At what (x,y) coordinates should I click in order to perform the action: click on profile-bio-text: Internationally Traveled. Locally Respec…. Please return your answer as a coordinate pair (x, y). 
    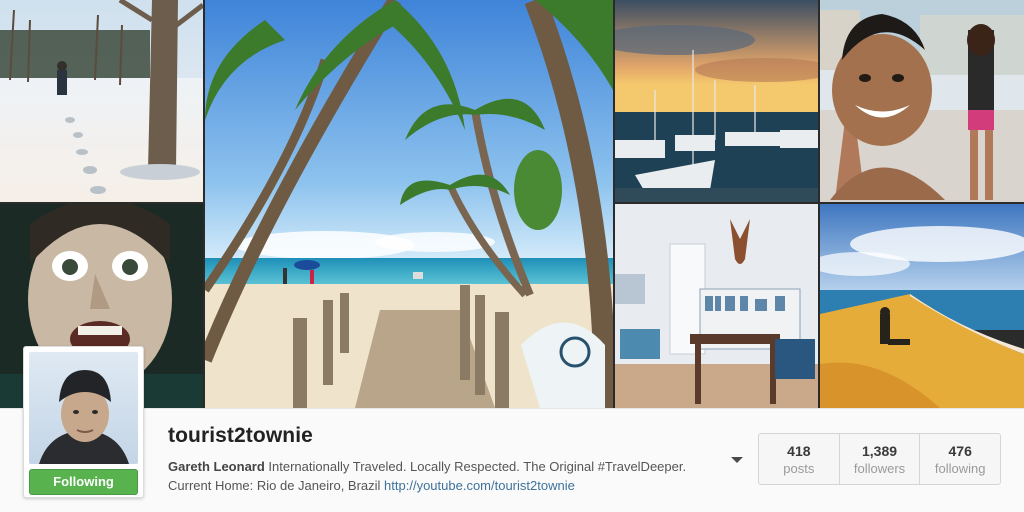
    Looking at the image, I should click on (477, 466).